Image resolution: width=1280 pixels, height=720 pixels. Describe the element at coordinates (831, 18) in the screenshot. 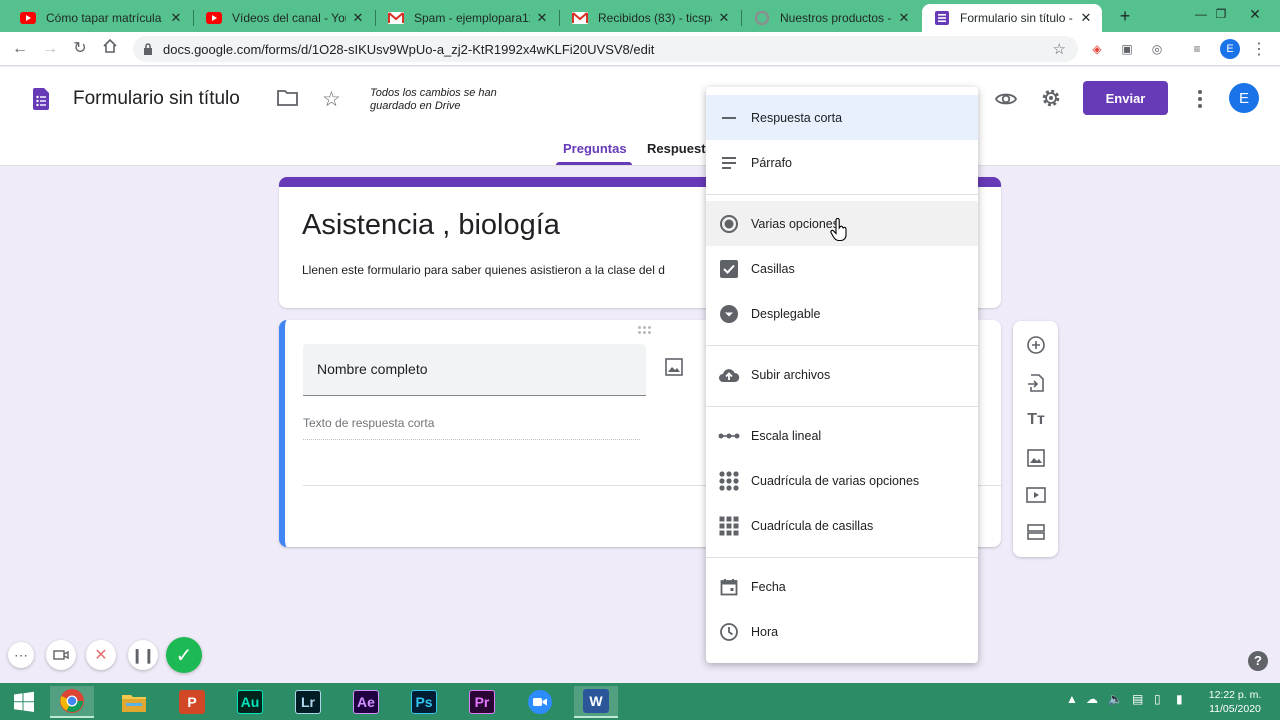

I see `browser-tab: Nuestros productos - Go... ✕` at that location.